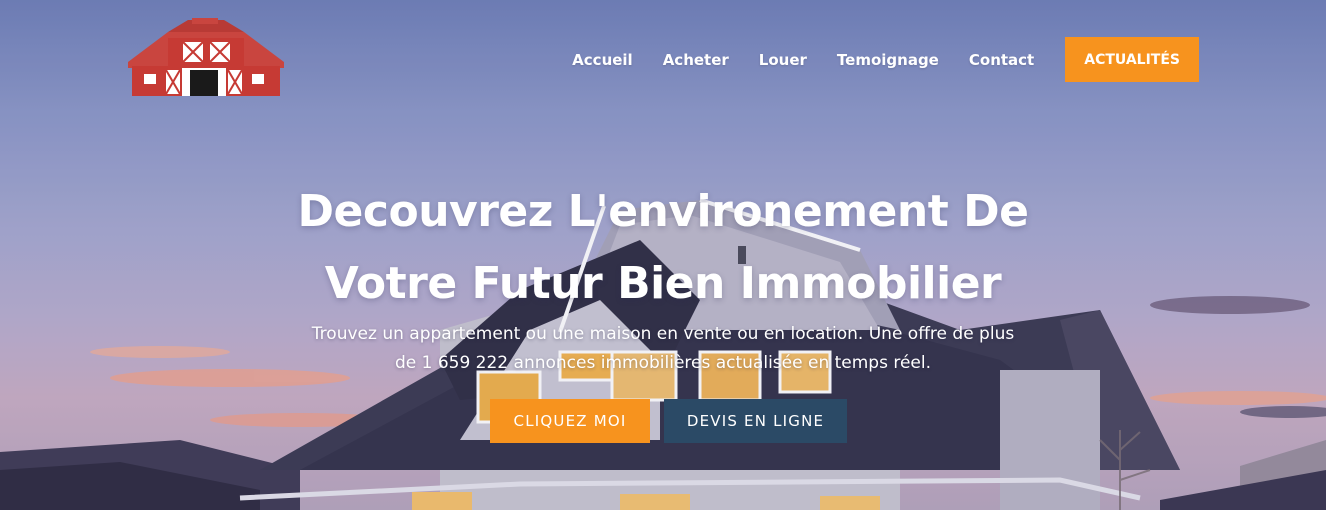 Image resolution: width=1326 pixels, height=510 pixels. Describe the element at coordinates (1001, 60) in the screenshot. I see `nav-contact: Contact` at that location.